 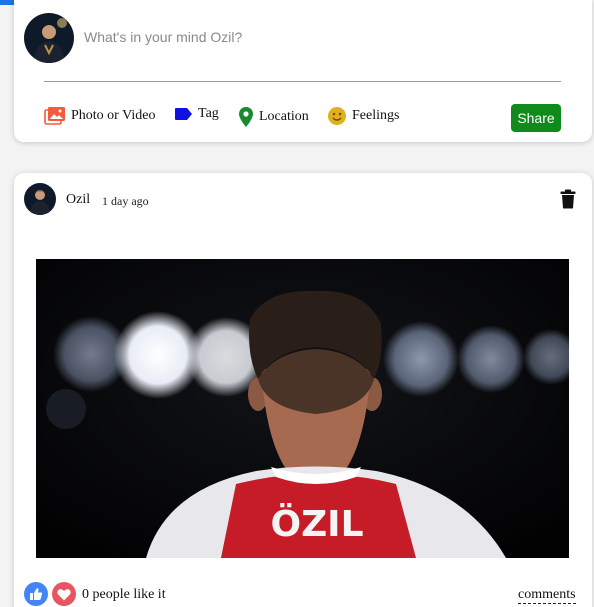 What do you see at coordinates (302, 81) in the screenshot?
I see `divider` at bounding box center [302, 81].